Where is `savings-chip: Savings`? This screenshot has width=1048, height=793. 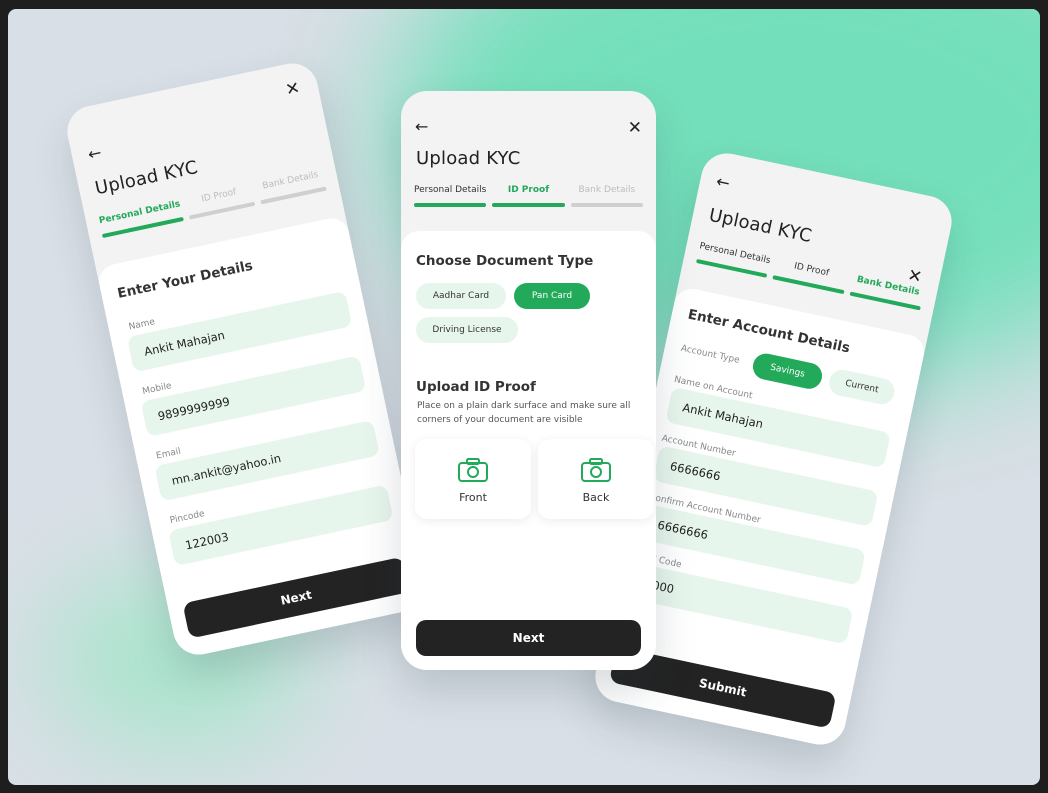
savings-chip: Savings is located at coordinates (787, 371).